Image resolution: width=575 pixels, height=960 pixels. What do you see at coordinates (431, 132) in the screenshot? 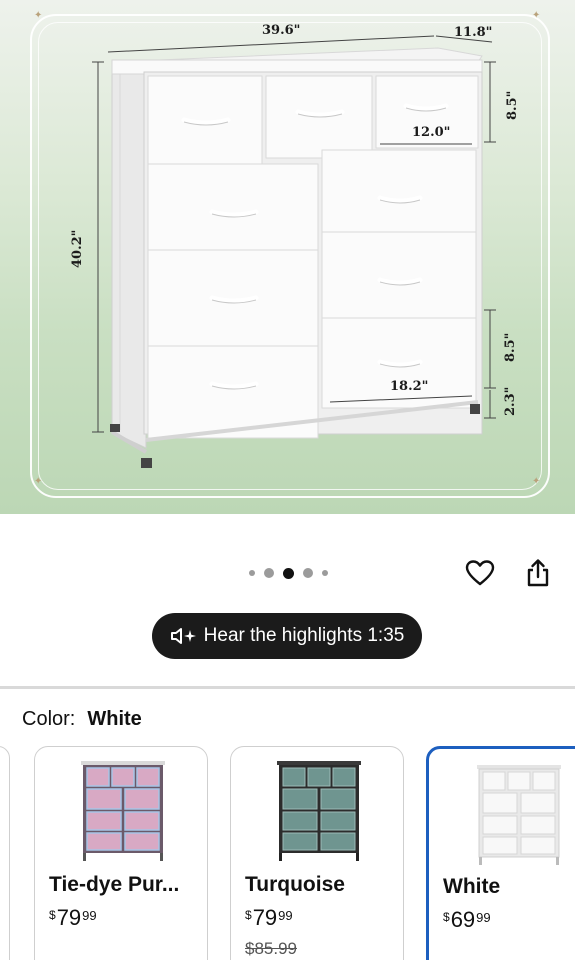
I see `dim-small-drawer-width: 12.0"` at bounding box center [431, 132].